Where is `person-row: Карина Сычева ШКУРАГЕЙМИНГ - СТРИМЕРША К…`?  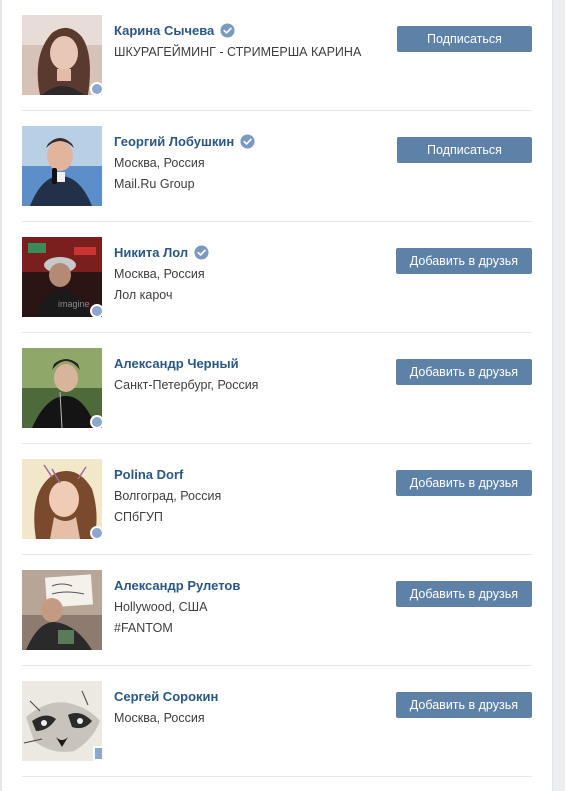
person-row: Карина Сычева ШКУРАГЕЙМИНГ - СТРИМЕРША К… is located at coordinates (277, 55).